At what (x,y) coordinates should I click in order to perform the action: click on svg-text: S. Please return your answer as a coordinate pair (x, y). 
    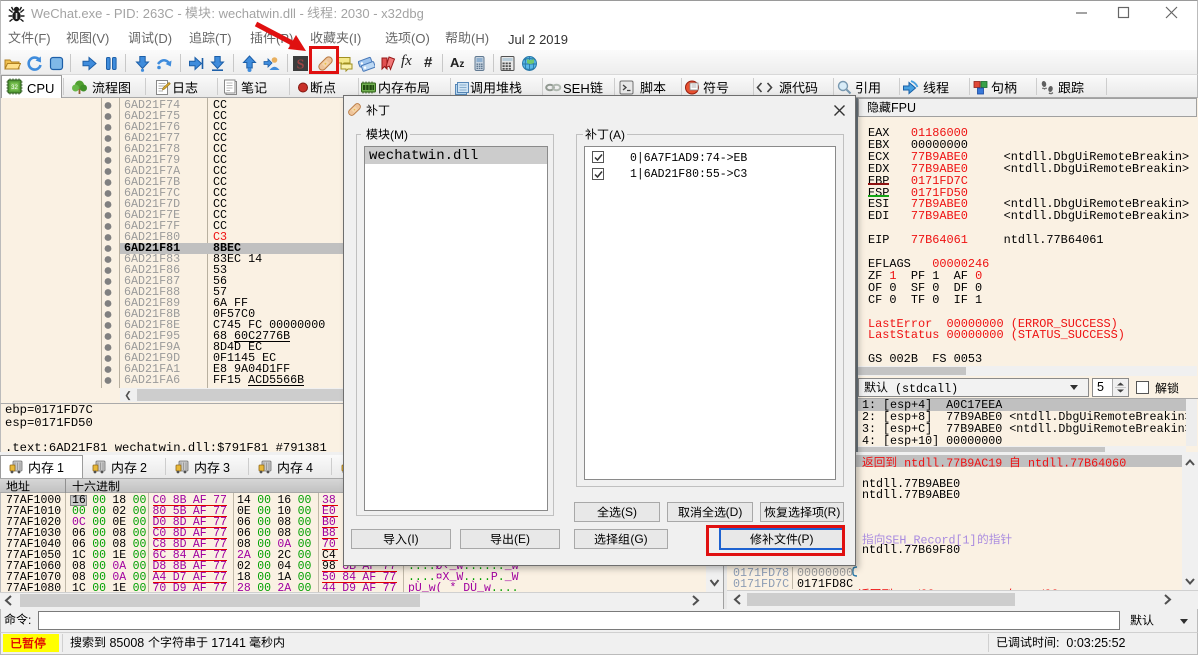
    Looking at the image, I should click on (301, 65).